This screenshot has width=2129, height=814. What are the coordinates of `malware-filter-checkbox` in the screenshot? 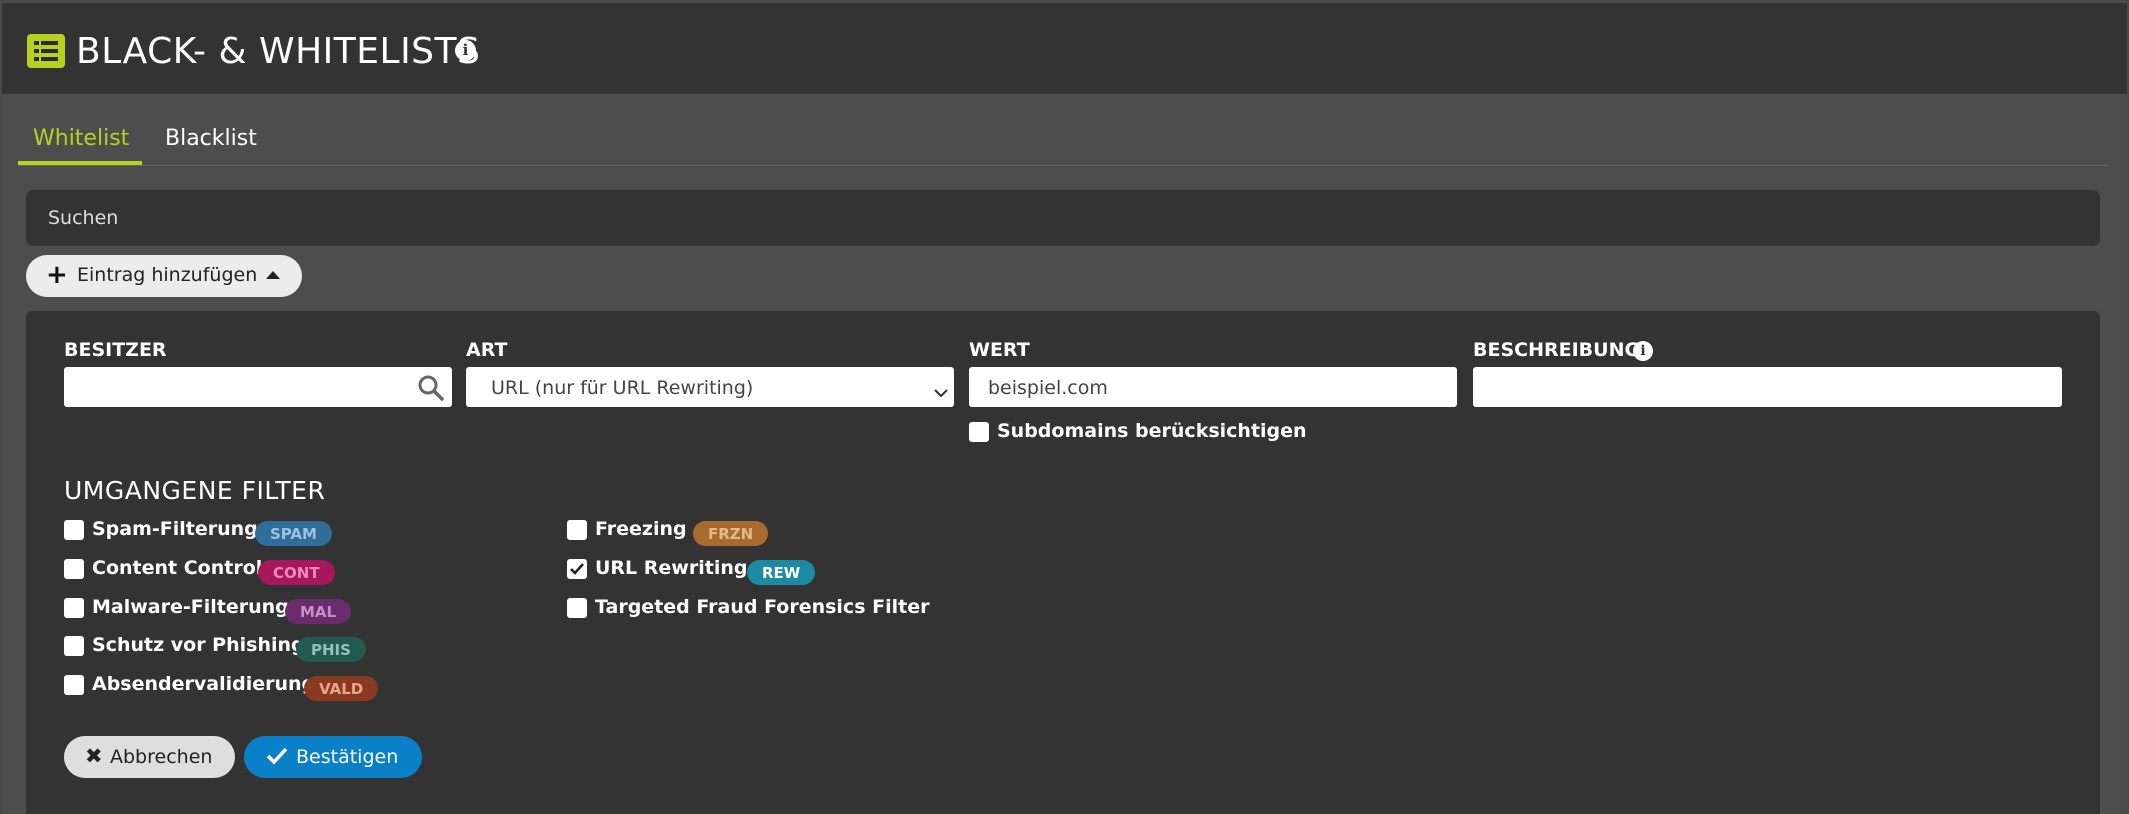 It's located at (74, 608).